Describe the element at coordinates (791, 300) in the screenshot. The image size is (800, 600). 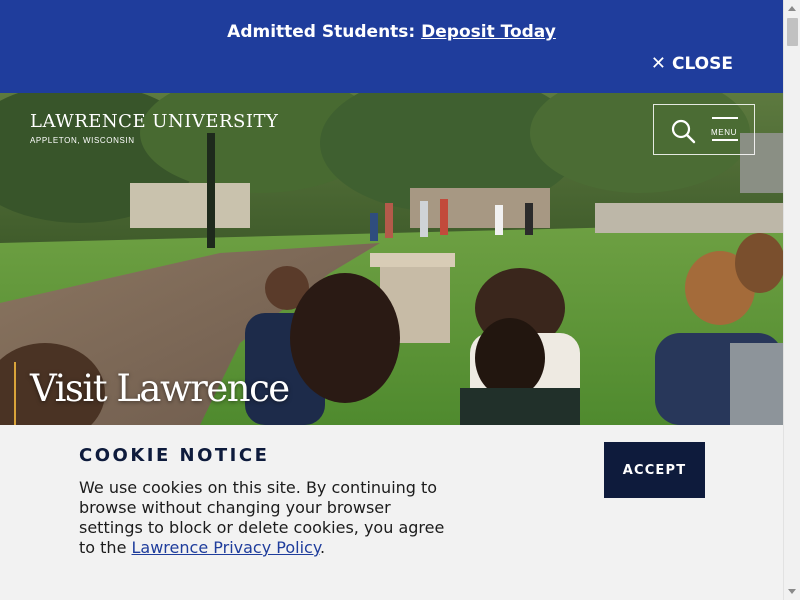
I see `page-scrollbar` at that location.